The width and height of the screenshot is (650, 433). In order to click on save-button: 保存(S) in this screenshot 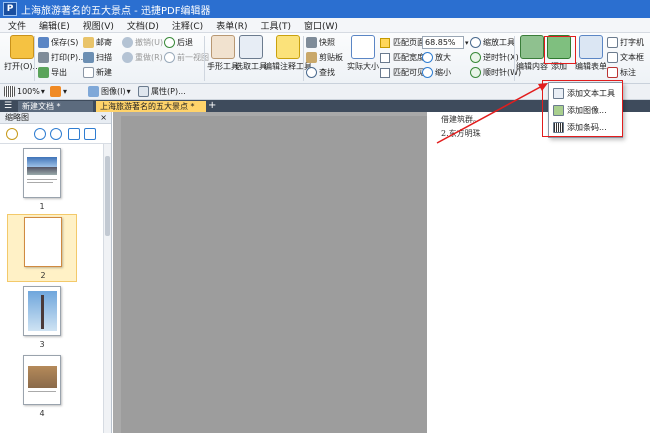, I will do `click(58, 42)`.